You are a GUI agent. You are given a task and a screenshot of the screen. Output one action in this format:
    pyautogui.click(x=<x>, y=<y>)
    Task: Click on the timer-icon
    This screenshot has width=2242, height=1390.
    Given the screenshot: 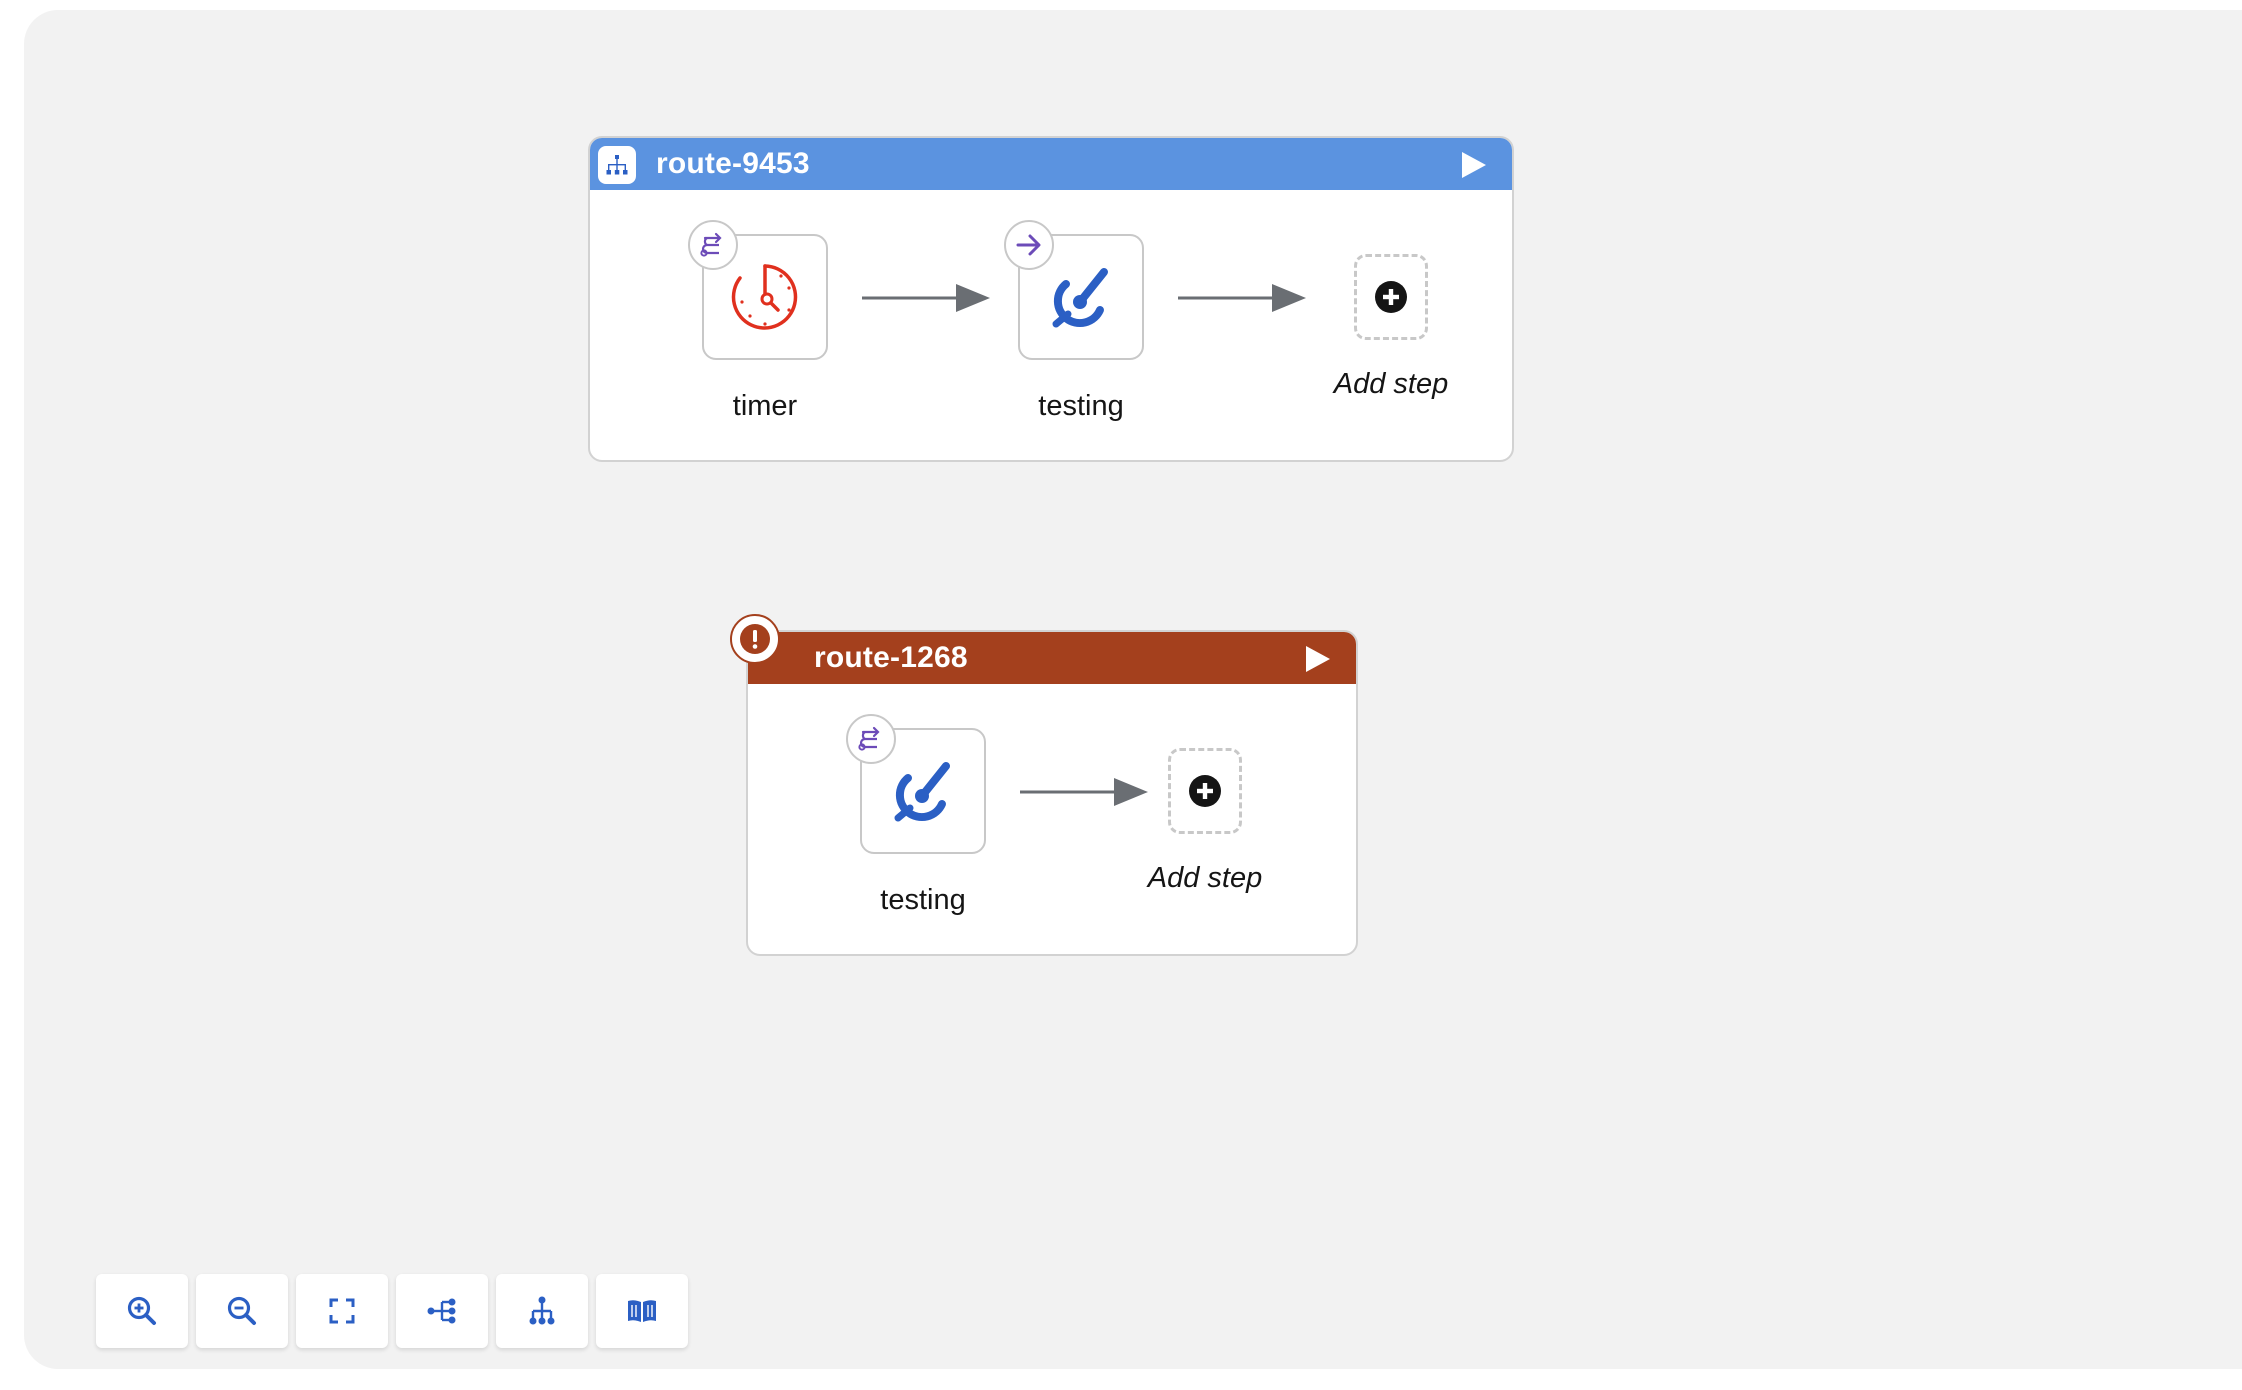 What is the action you would take?
    pyautogui.click(x=764, y=297)
    